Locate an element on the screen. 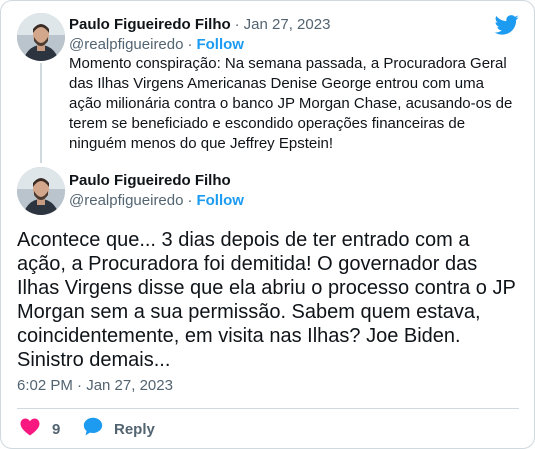  like-action: 9 is located at coordinates (40, 429).